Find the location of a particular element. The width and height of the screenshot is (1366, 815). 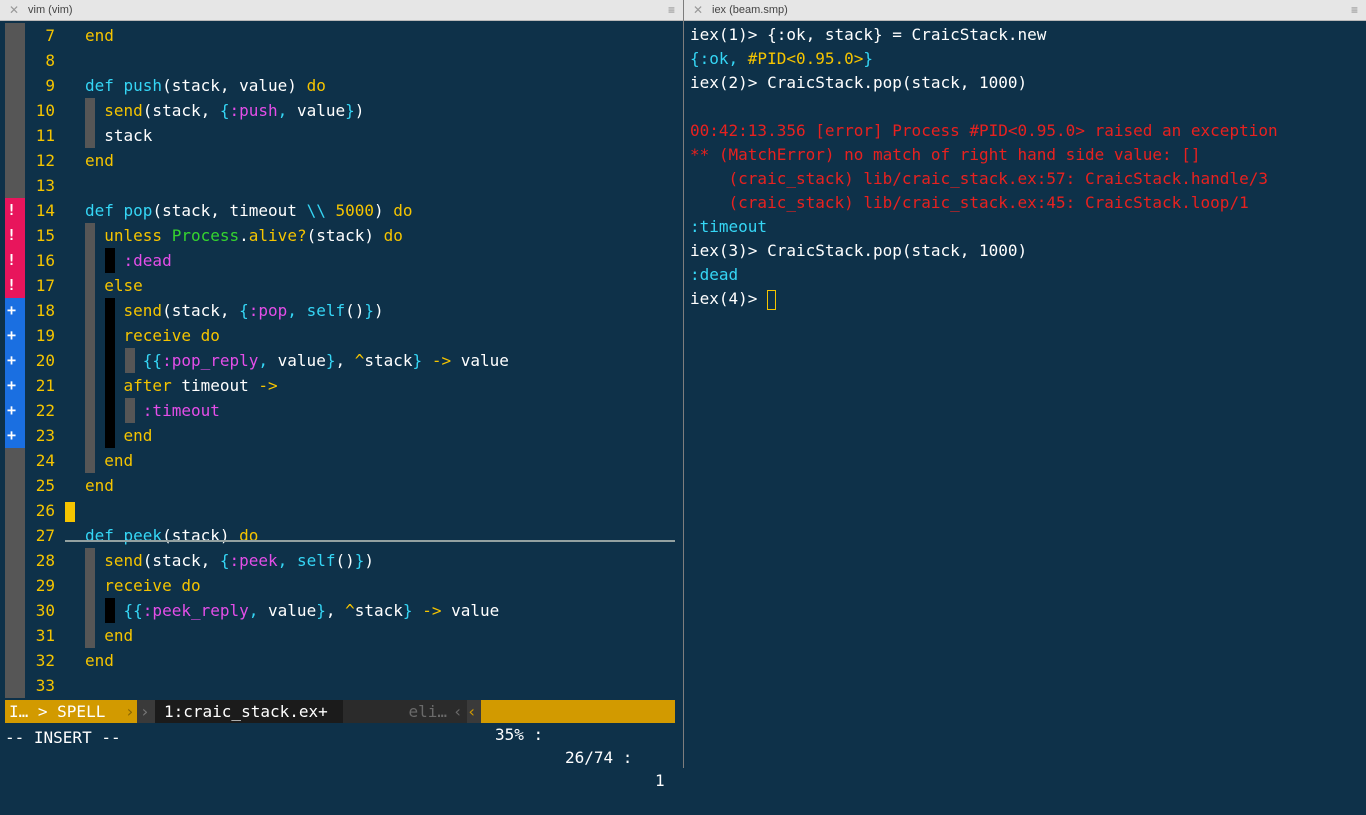

code-line: 32 end is located at coordinates (341, 660).